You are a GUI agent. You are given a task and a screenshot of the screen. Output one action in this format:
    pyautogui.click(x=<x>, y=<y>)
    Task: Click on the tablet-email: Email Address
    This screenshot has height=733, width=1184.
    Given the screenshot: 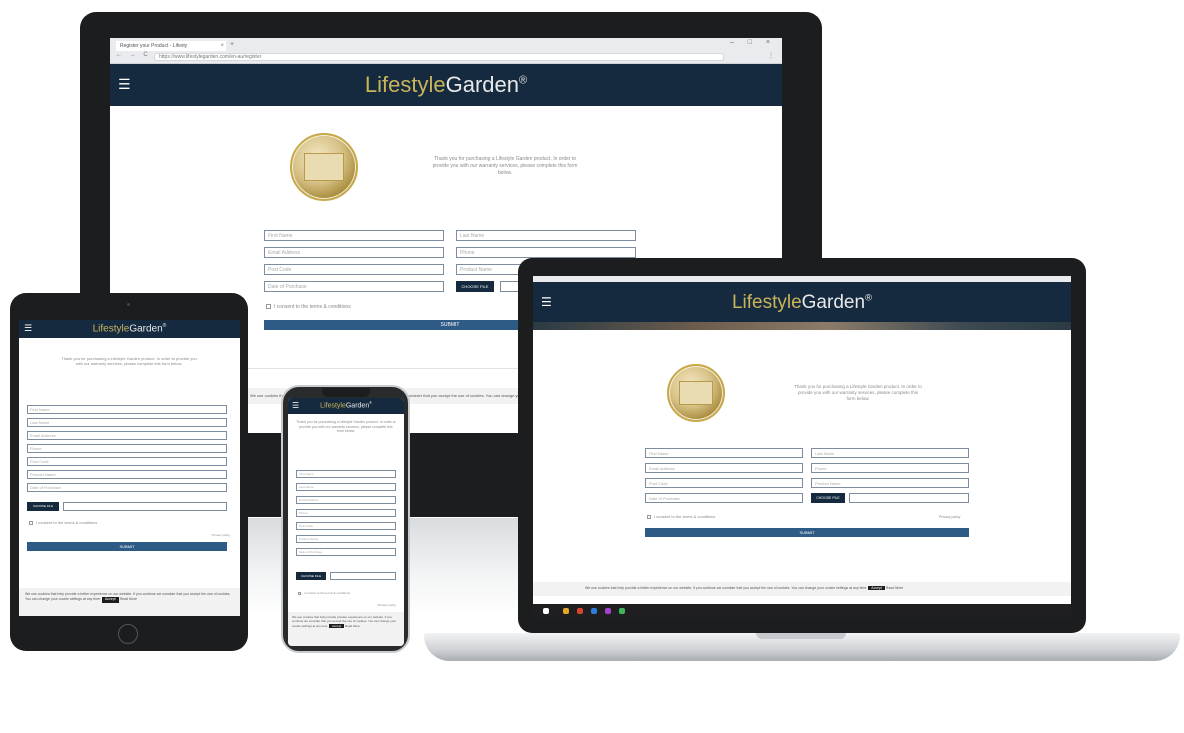 What is the action you would take?
    pyautogui.click(x=127, y=435)
    